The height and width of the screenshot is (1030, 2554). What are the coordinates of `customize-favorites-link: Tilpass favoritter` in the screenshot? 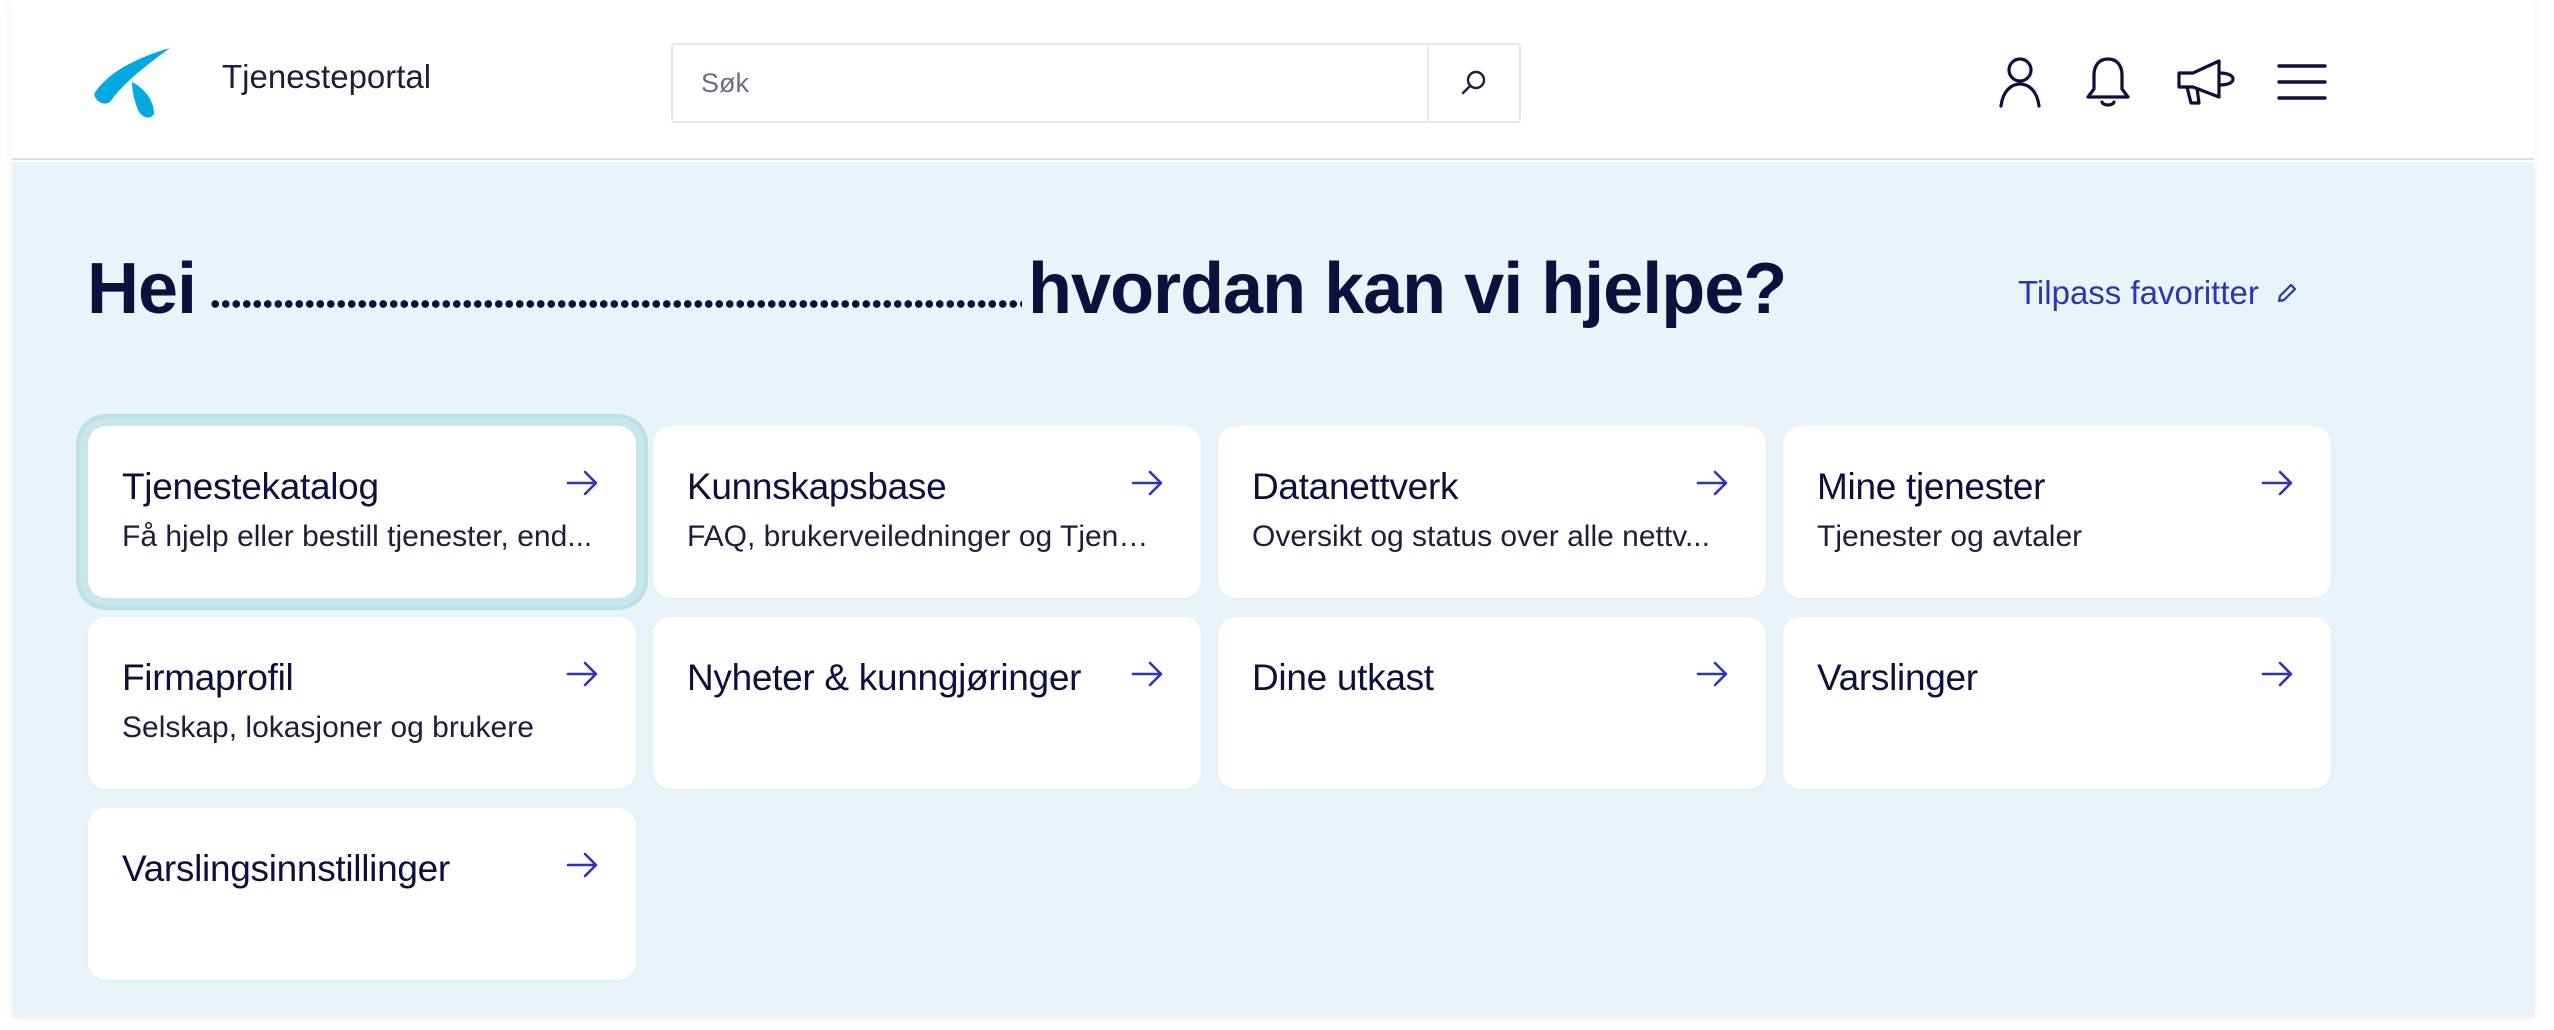 It's located at (2158, 293).